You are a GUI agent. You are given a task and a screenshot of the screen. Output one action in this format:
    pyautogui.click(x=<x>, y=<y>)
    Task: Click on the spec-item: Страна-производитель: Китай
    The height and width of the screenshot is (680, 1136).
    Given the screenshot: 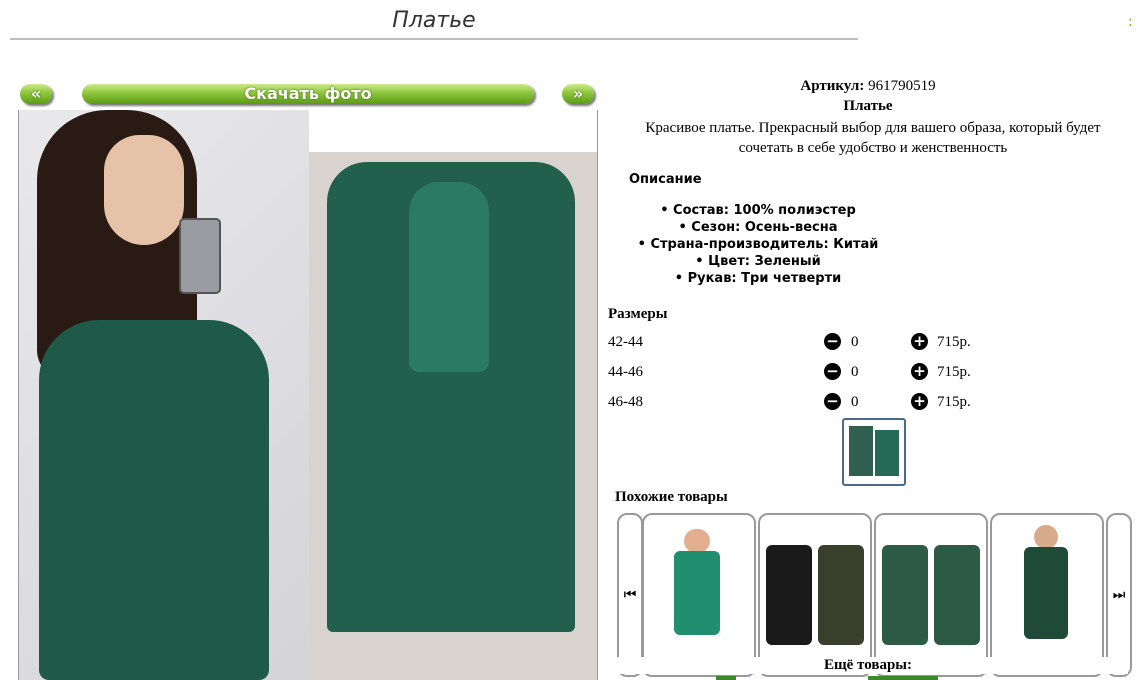 What is the action you would take?
    pyautogui.click(x=758, y=244)
    